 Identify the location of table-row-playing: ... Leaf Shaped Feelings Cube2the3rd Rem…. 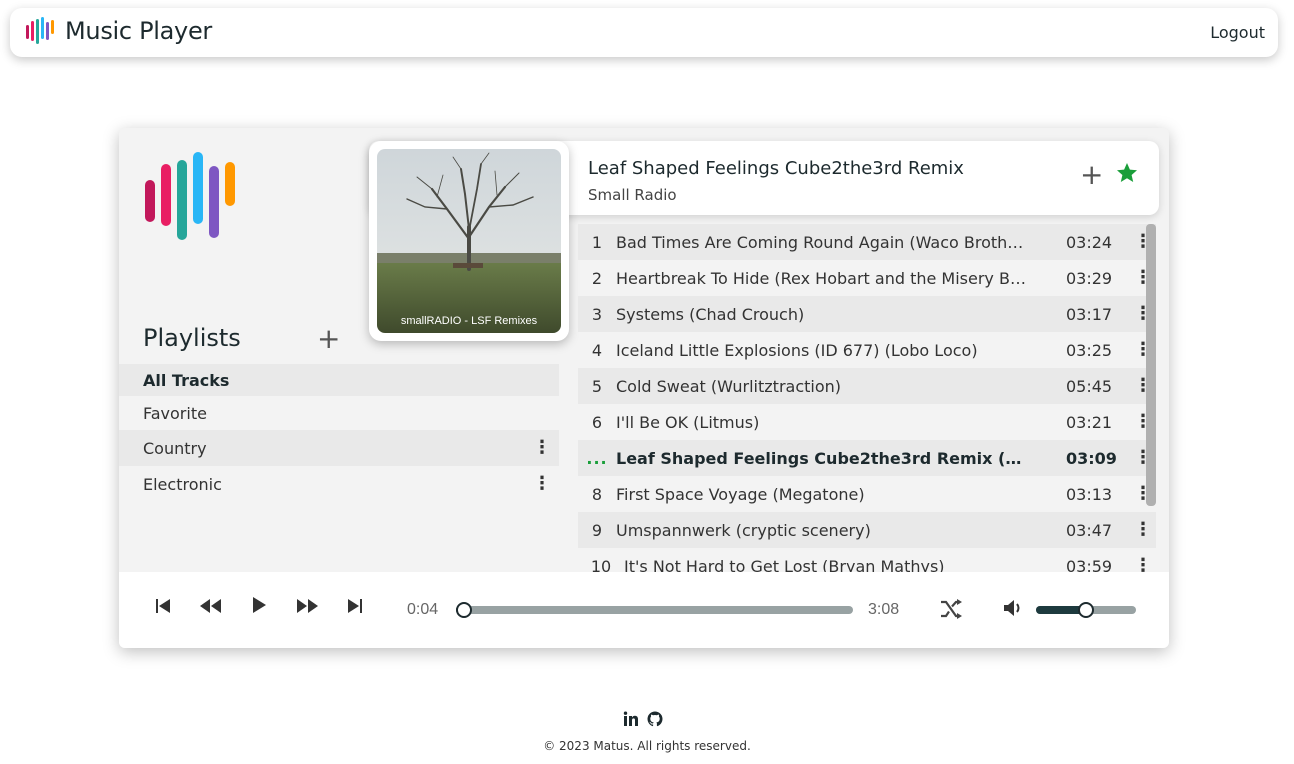
(867, 458).